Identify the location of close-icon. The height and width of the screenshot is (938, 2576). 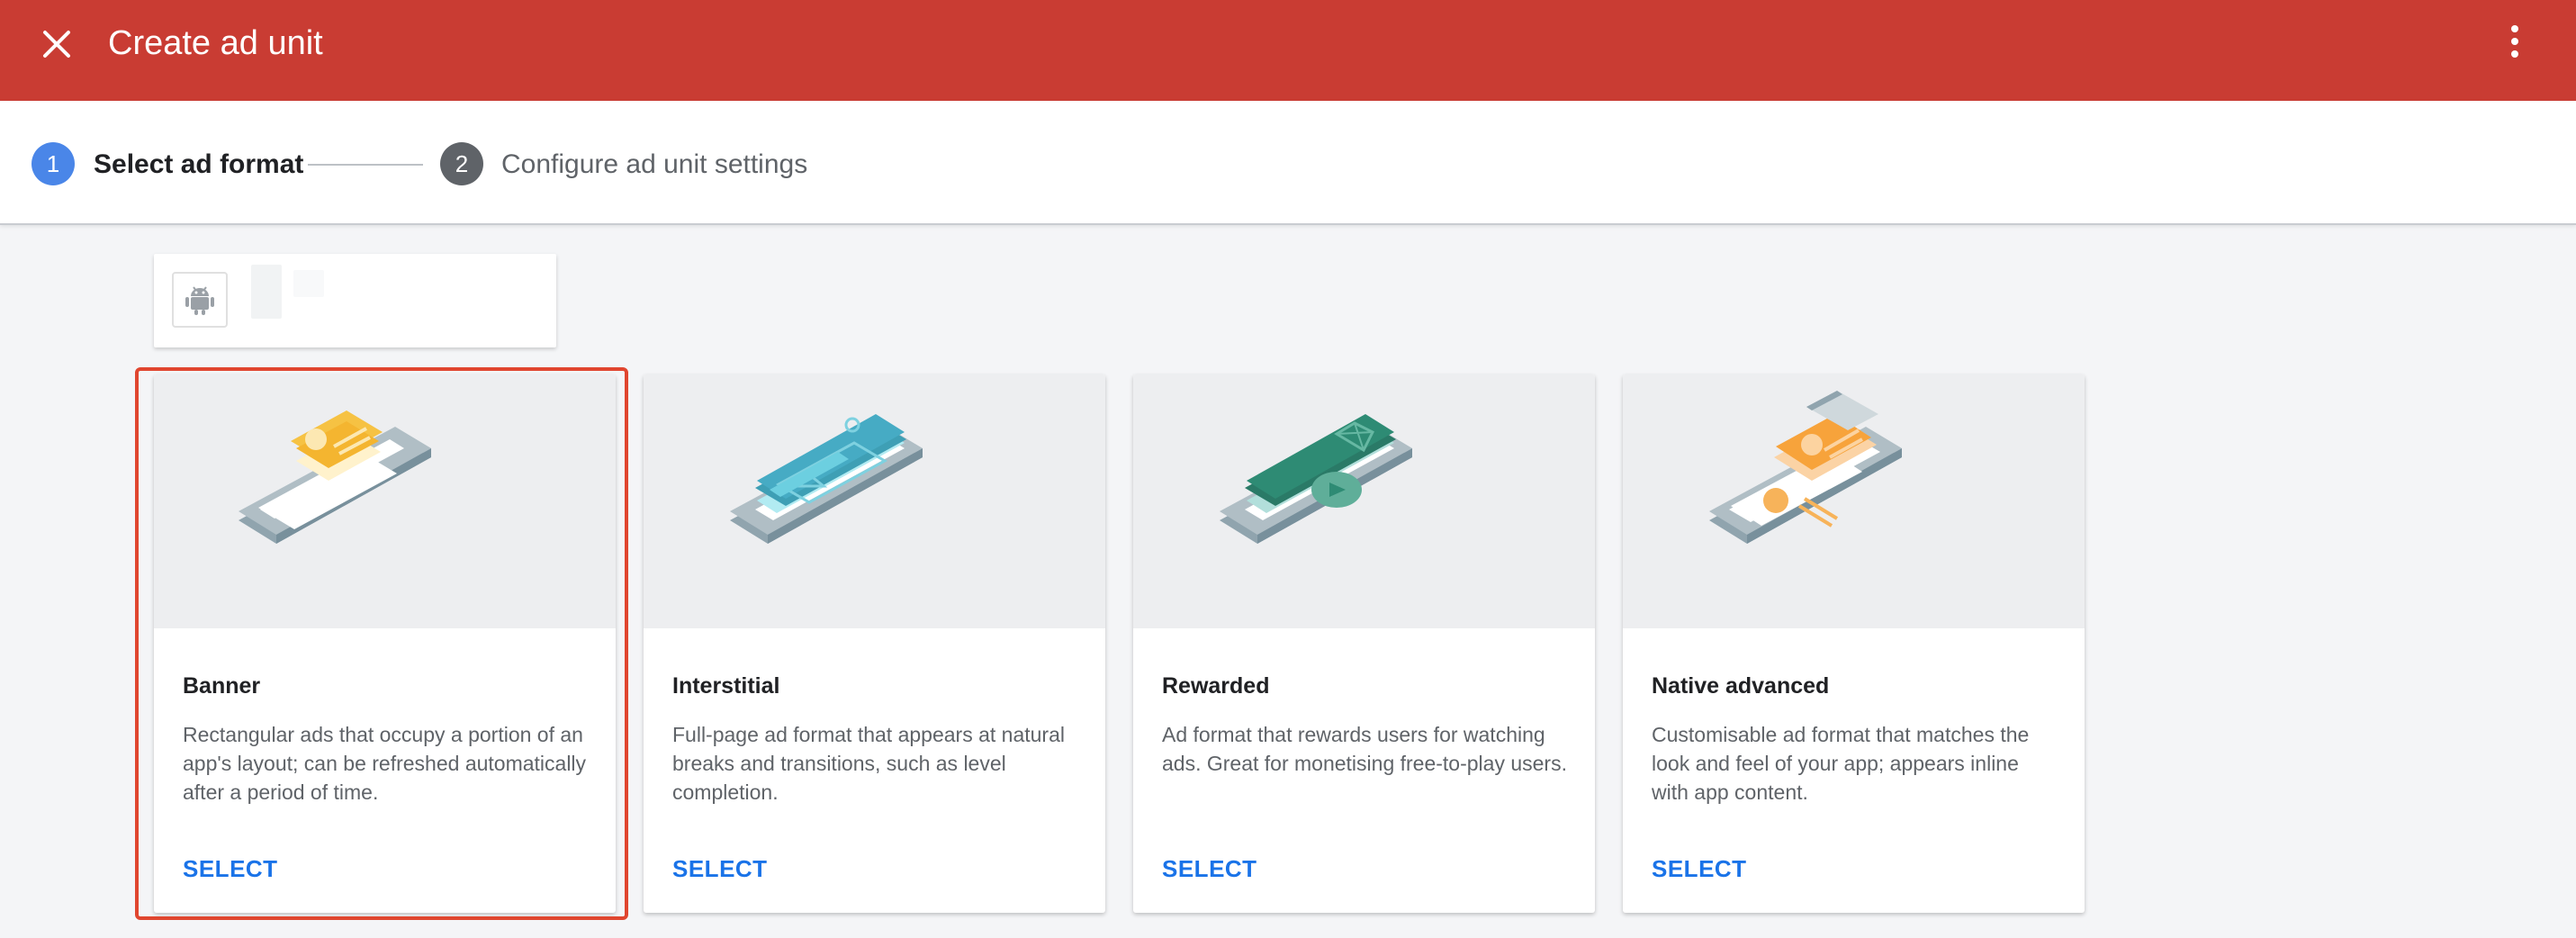
(57, 44).